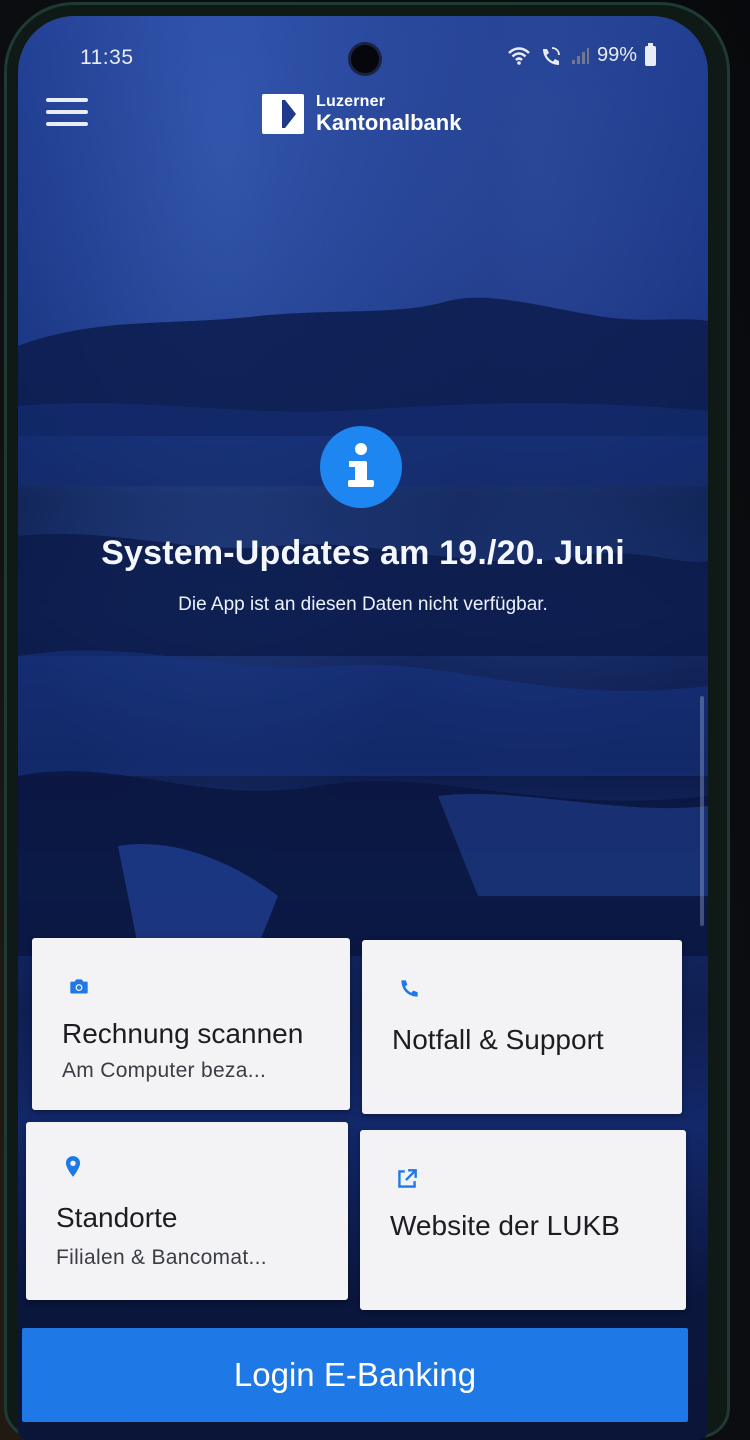 This screenshot has width=750, height=1440. Describe the element at coordinates (702, 811) in the screenshot. I see `scroll-indicator` at that location.